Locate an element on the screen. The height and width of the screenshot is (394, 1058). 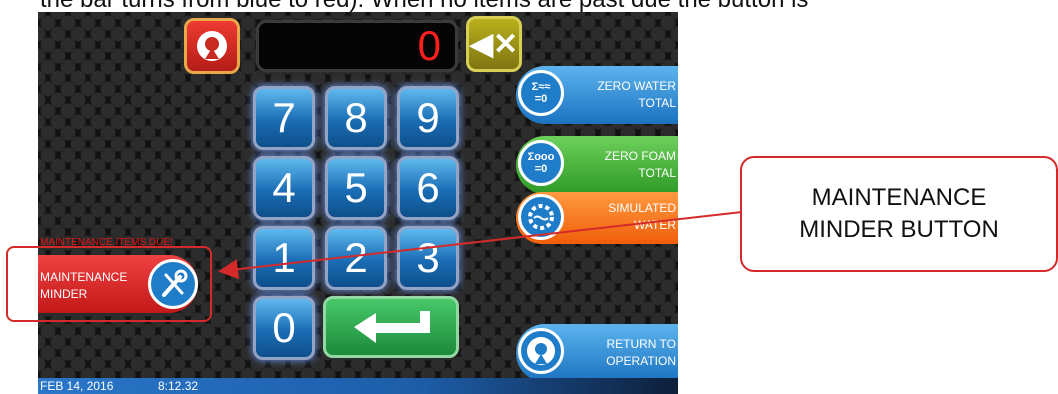
callout-line1: MAINTENANCE is located at coordinates (899, 197).